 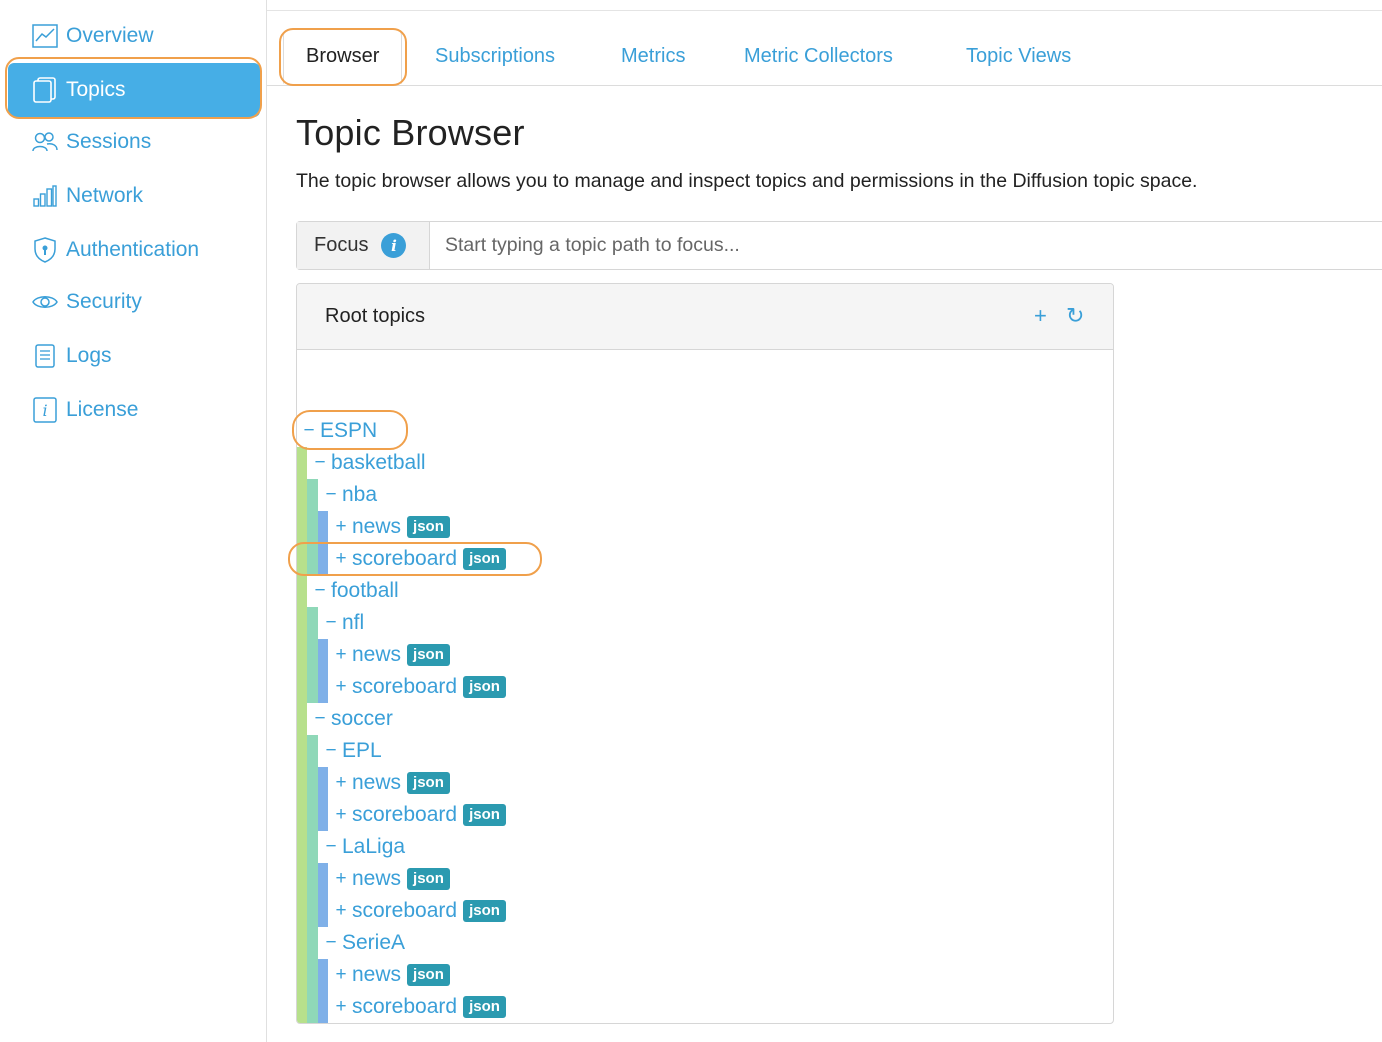 I want to click on info-square-icon: i, so click(x=45, y=410).